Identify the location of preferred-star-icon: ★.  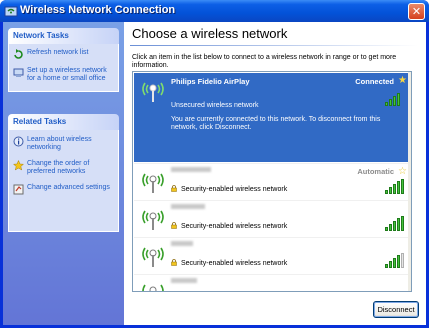
(402, 80).